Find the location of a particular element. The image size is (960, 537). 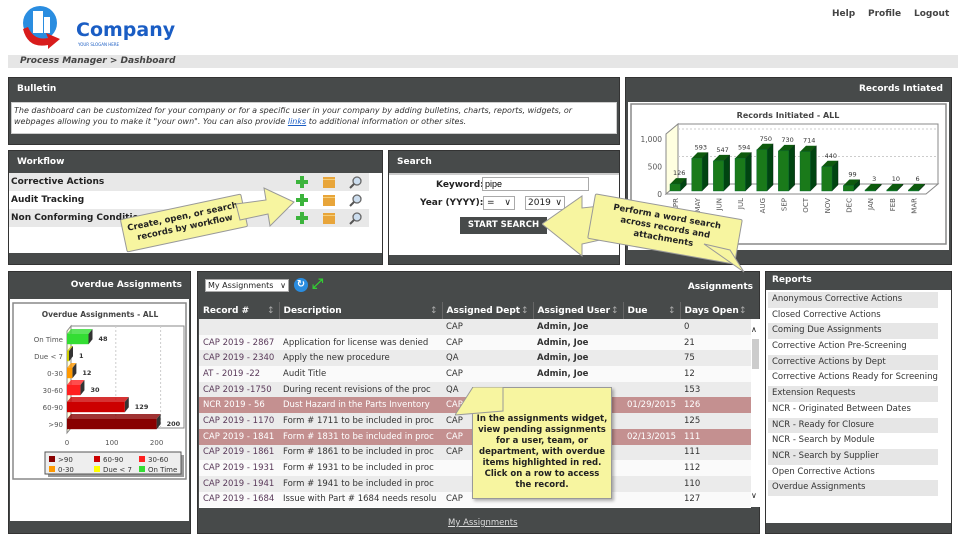

column-header: Description ↕ is located at coordinates (361, 310).